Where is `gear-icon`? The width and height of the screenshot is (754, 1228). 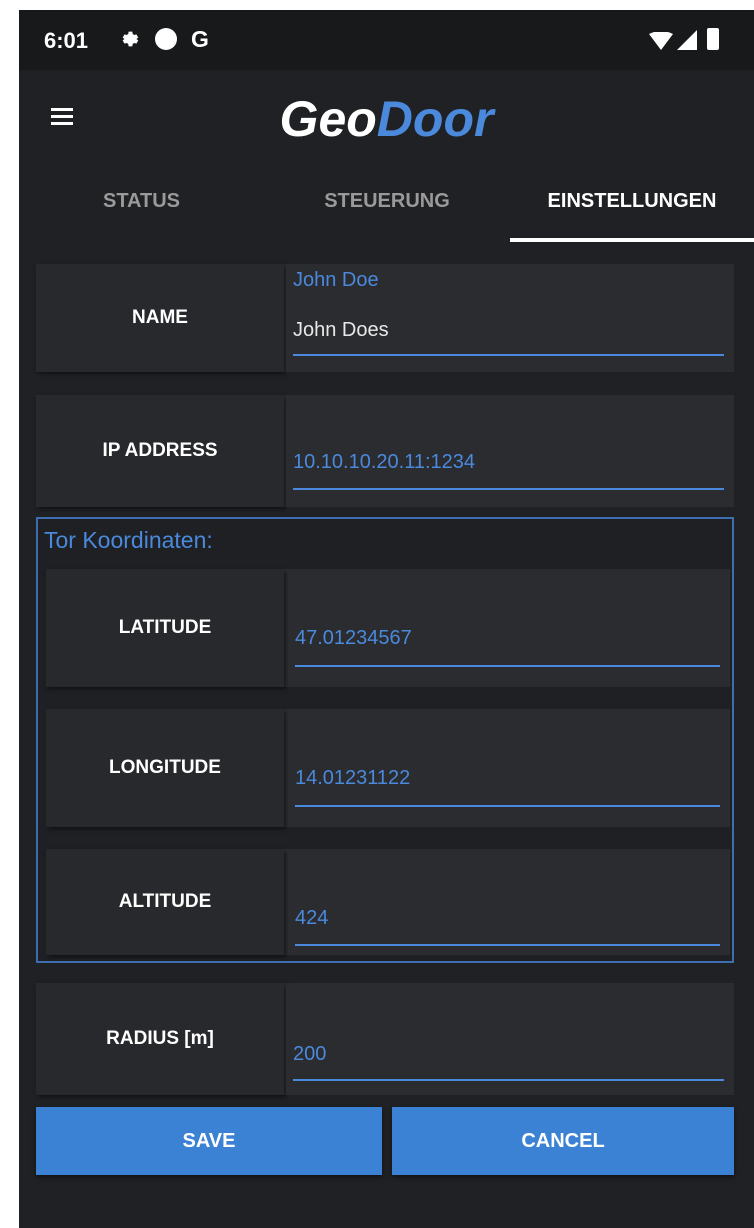
gear-icon is located at coordinates (130, 39).